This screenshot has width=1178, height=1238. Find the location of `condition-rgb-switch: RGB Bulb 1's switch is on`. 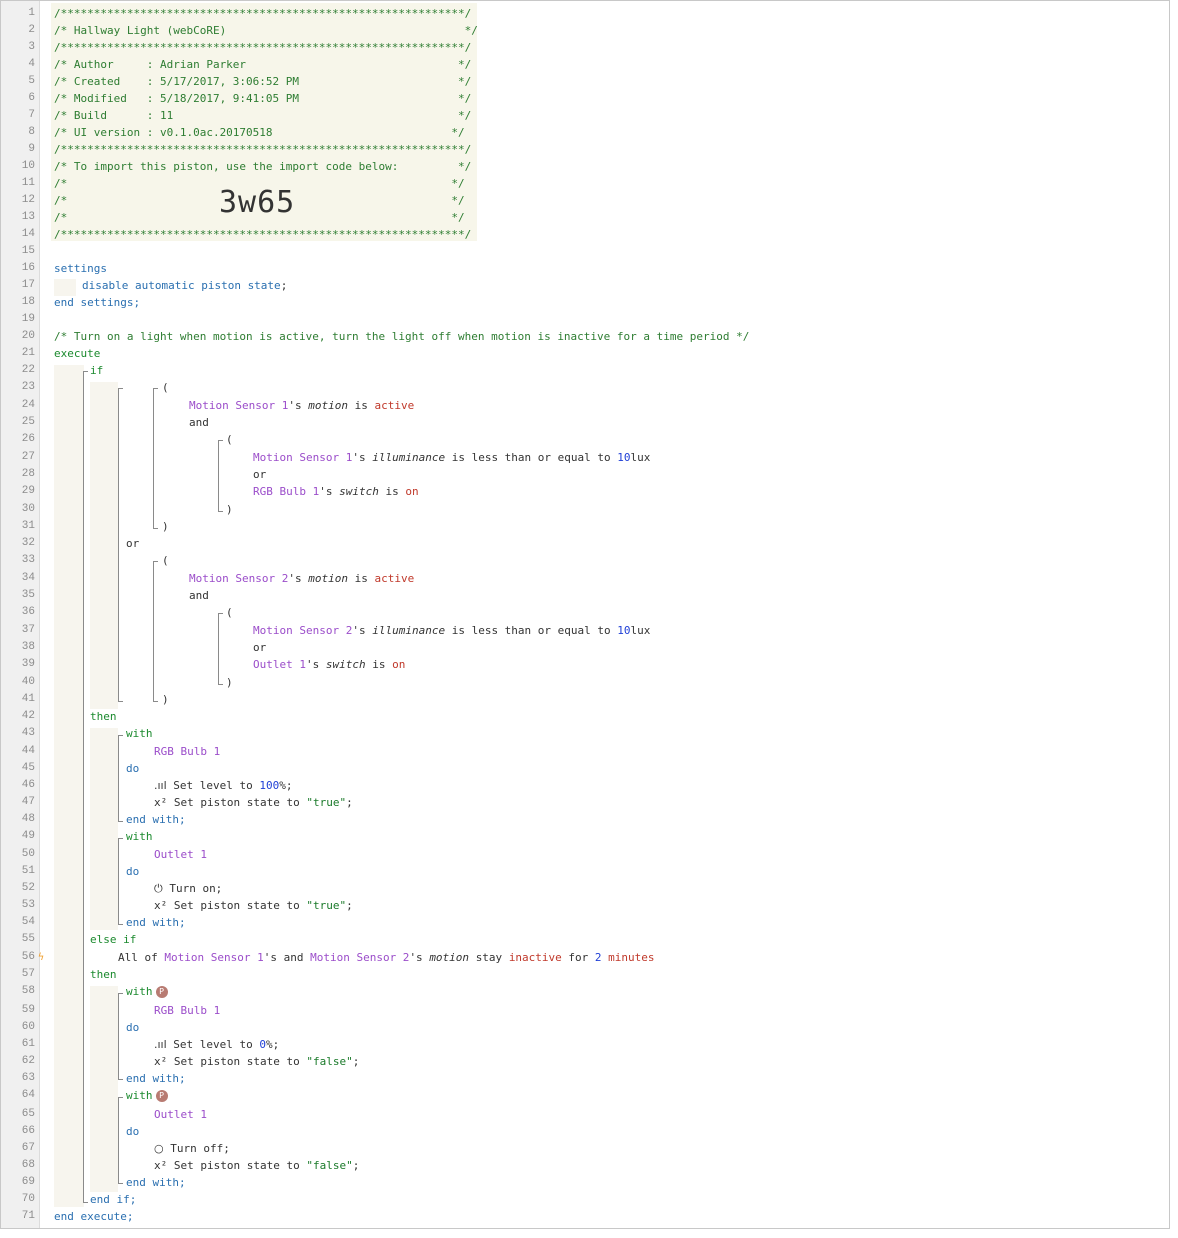

condition-rgb-switch: RGB Bulb 1's switch is on is located at coordinates (336, 491).